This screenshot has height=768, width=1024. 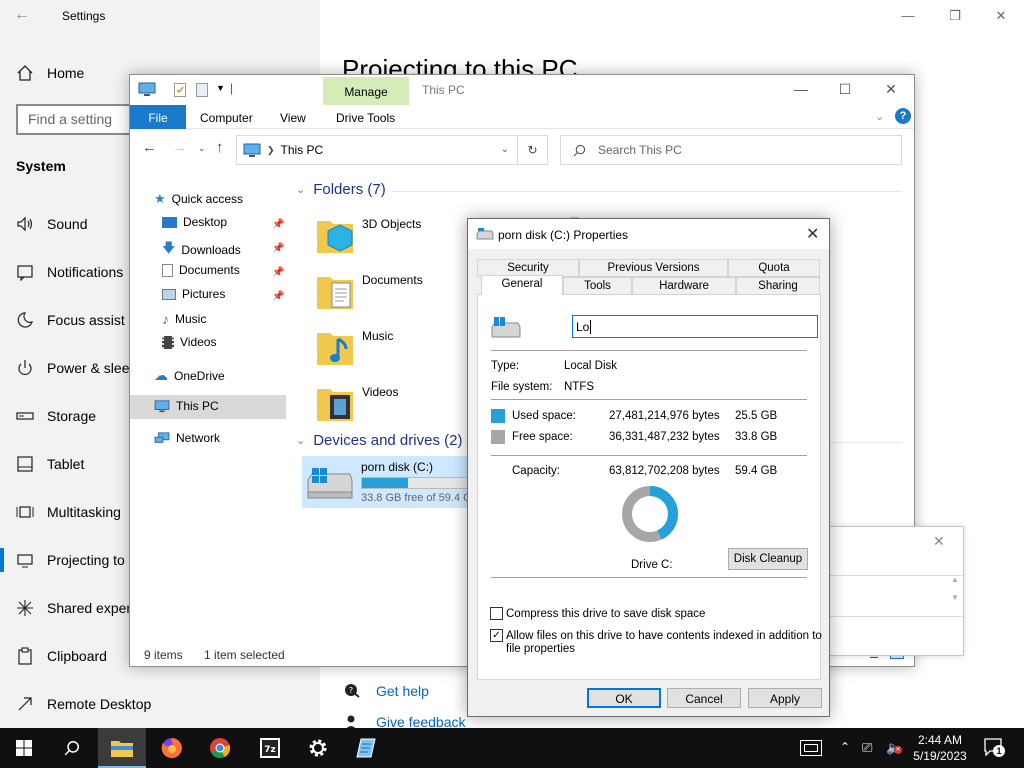 I want to click on maximize-icon: ☐, so click(x=845, y=89).